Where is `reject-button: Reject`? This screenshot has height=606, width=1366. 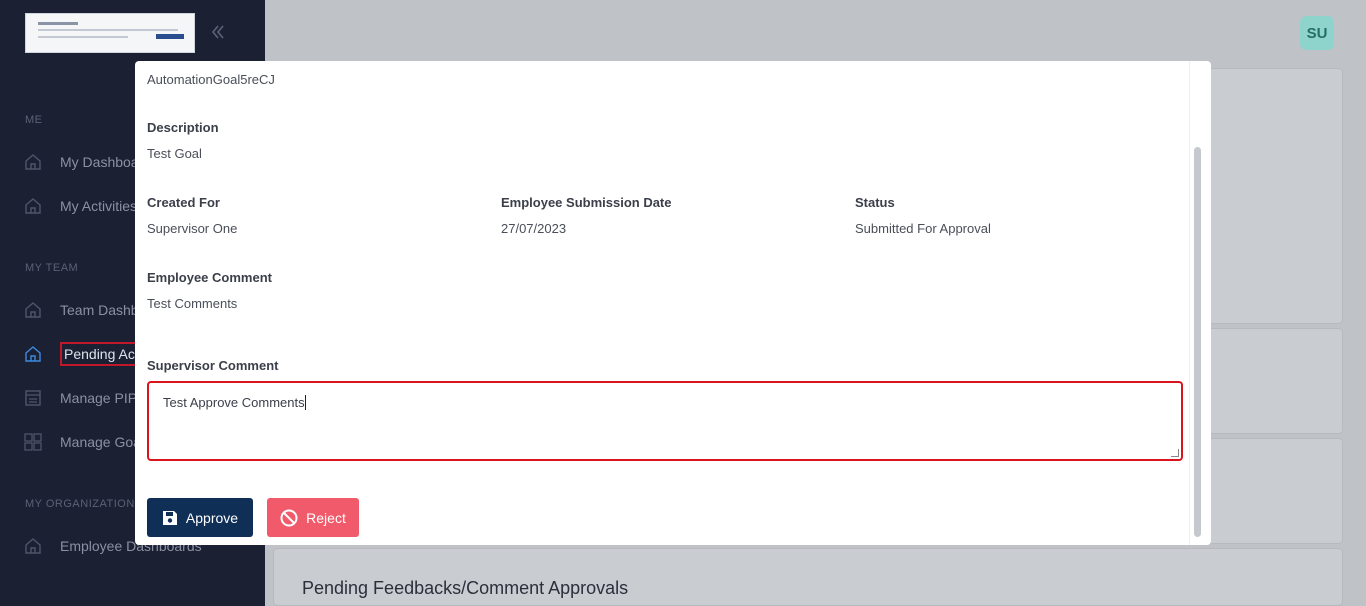 reject-button: Reject is located at coordinates (313, 517).